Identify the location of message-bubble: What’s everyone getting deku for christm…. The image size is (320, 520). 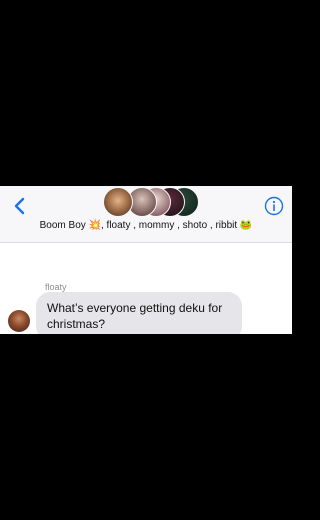
(139, 313).